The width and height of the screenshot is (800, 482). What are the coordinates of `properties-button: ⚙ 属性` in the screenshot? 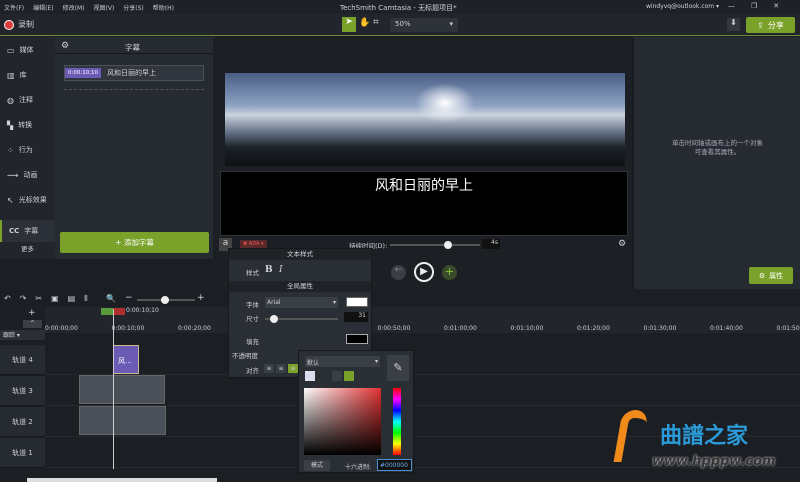 It's located at (771, 275).